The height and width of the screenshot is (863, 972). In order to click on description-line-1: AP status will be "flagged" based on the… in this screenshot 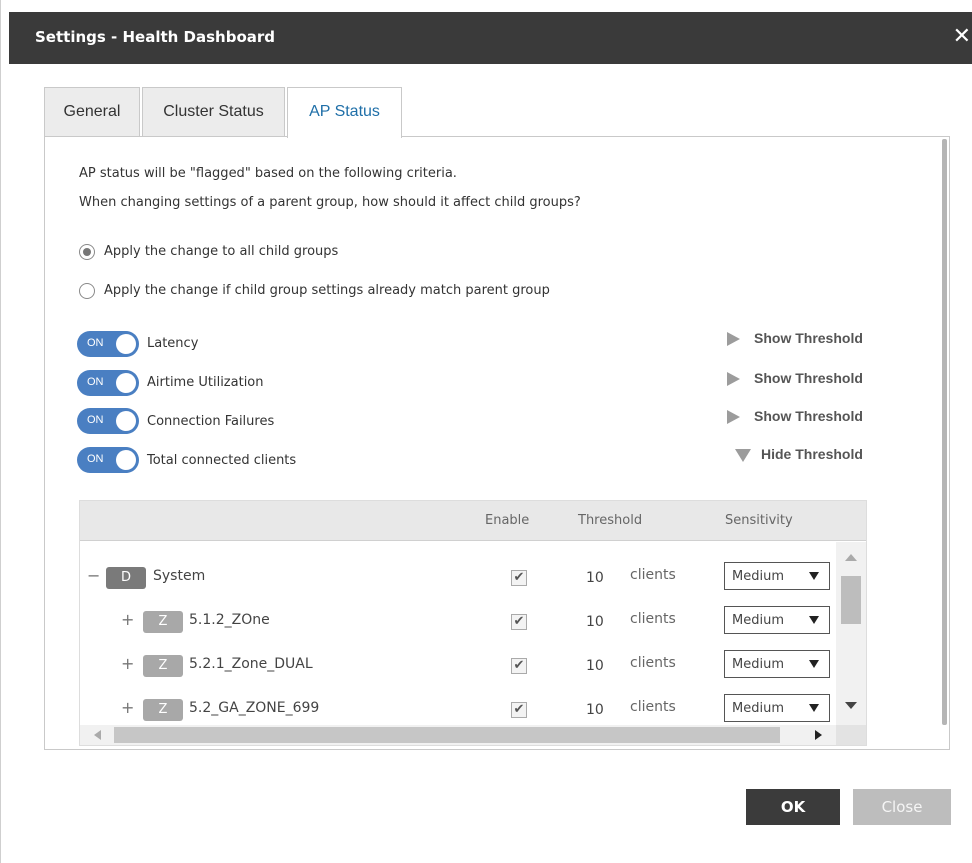, I will do `click(268, 173)`.